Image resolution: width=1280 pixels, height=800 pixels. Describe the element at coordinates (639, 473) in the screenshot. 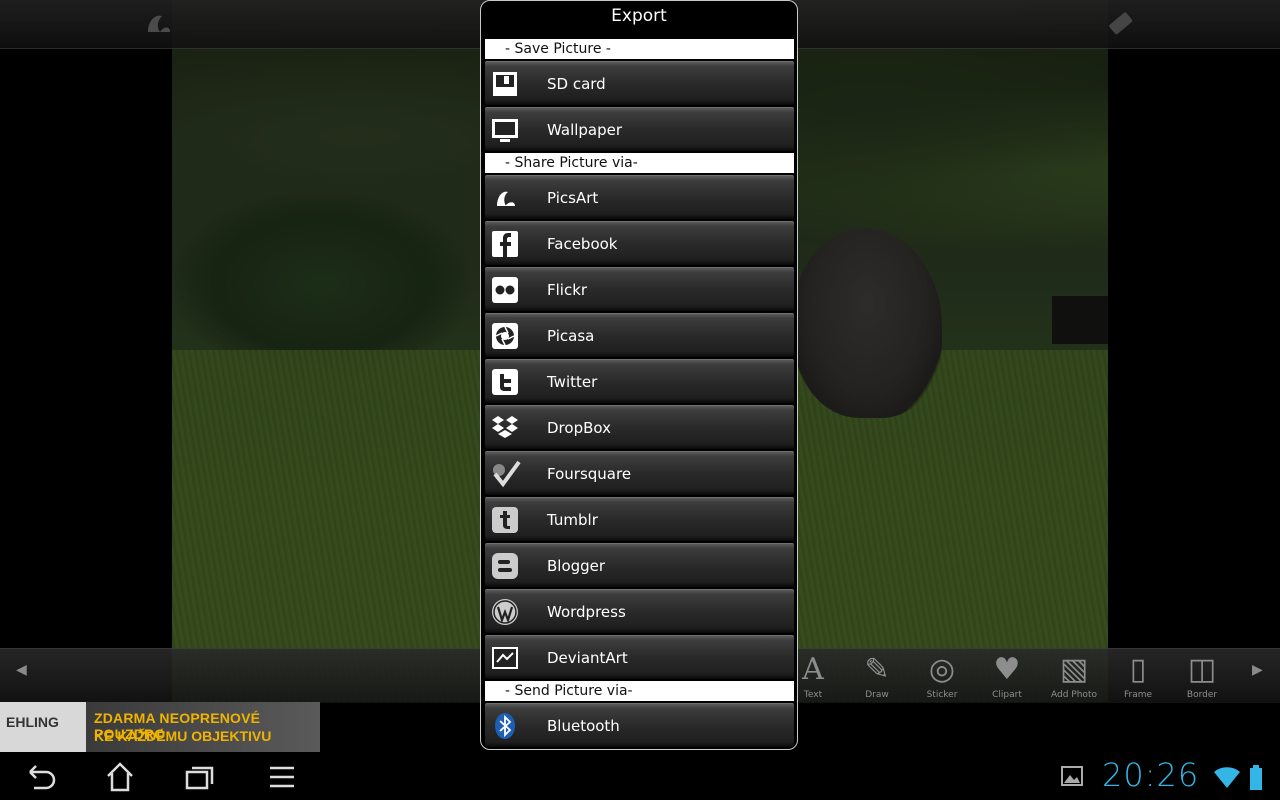

I see `share-foursquare-button: Foursquare` at that location.